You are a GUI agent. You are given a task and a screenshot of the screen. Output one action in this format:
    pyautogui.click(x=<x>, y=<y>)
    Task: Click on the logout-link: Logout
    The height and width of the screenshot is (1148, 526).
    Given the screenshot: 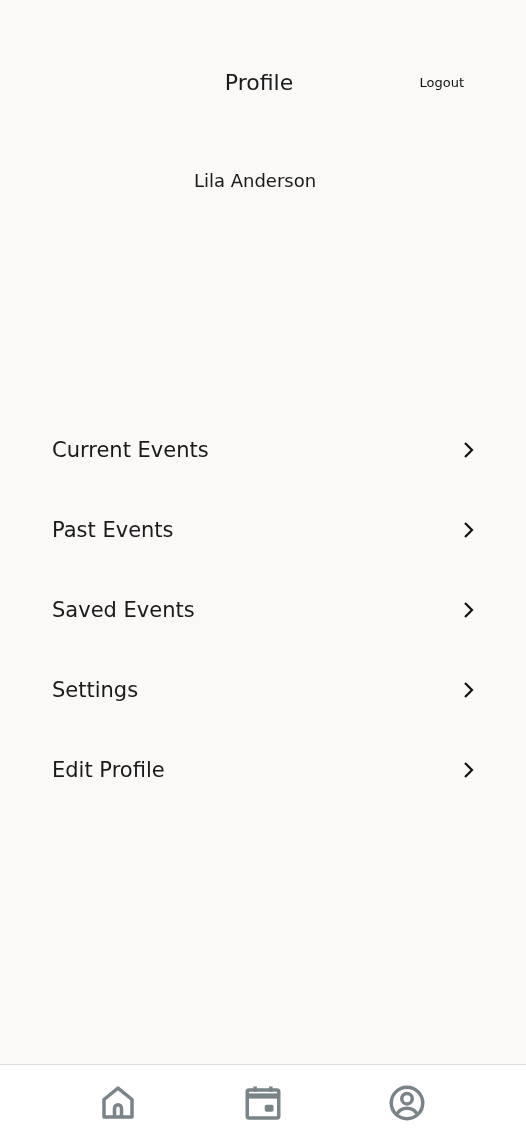 What is the action you would take?
    pyautogui.click(x=441, y=83)
    